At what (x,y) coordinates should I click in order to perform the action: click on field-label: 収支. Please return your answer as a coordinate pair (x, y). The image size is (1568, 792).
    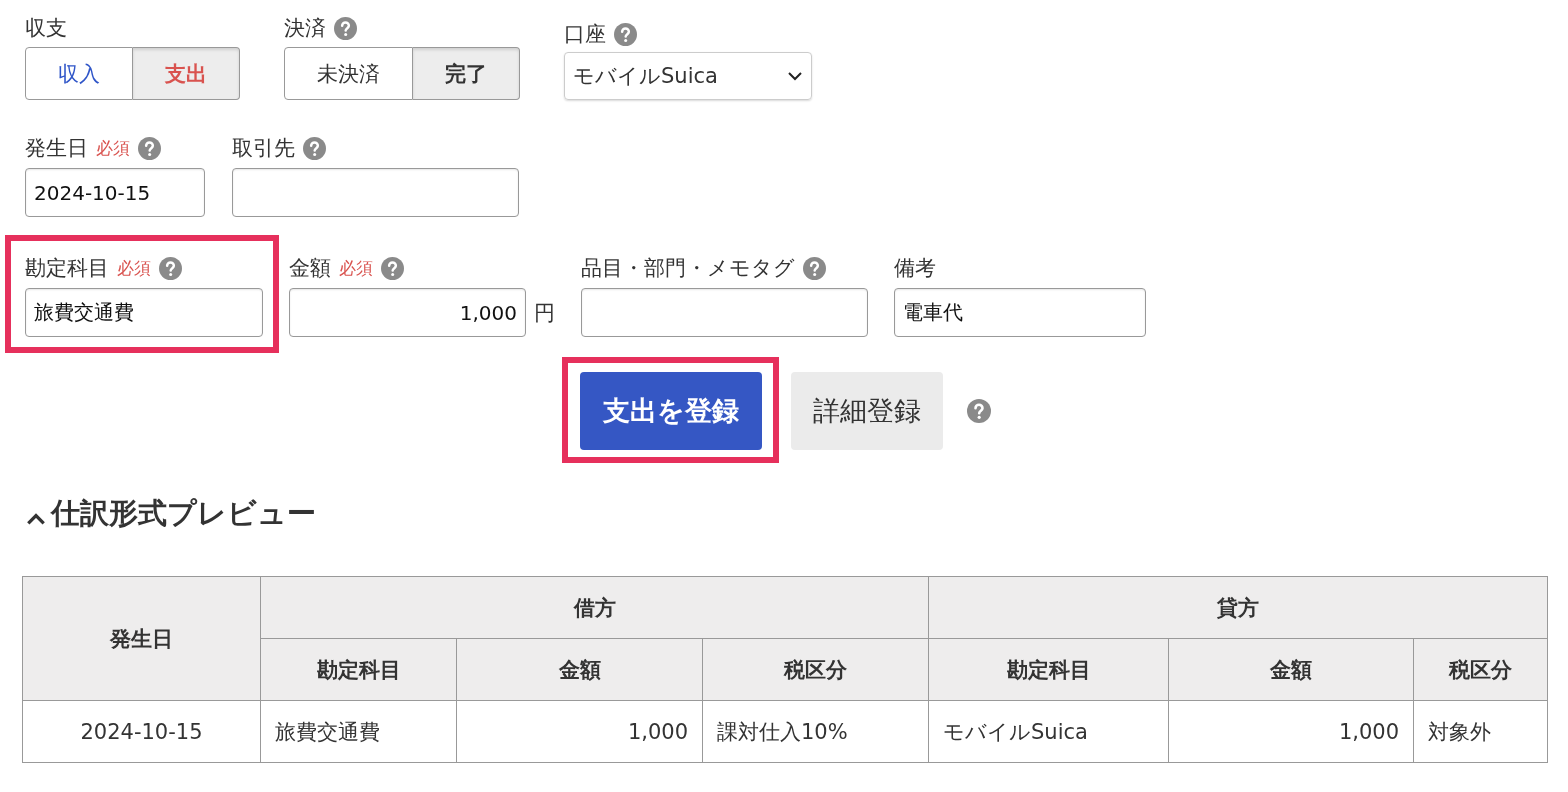
    Looking at the image, I should click on (46, 28).